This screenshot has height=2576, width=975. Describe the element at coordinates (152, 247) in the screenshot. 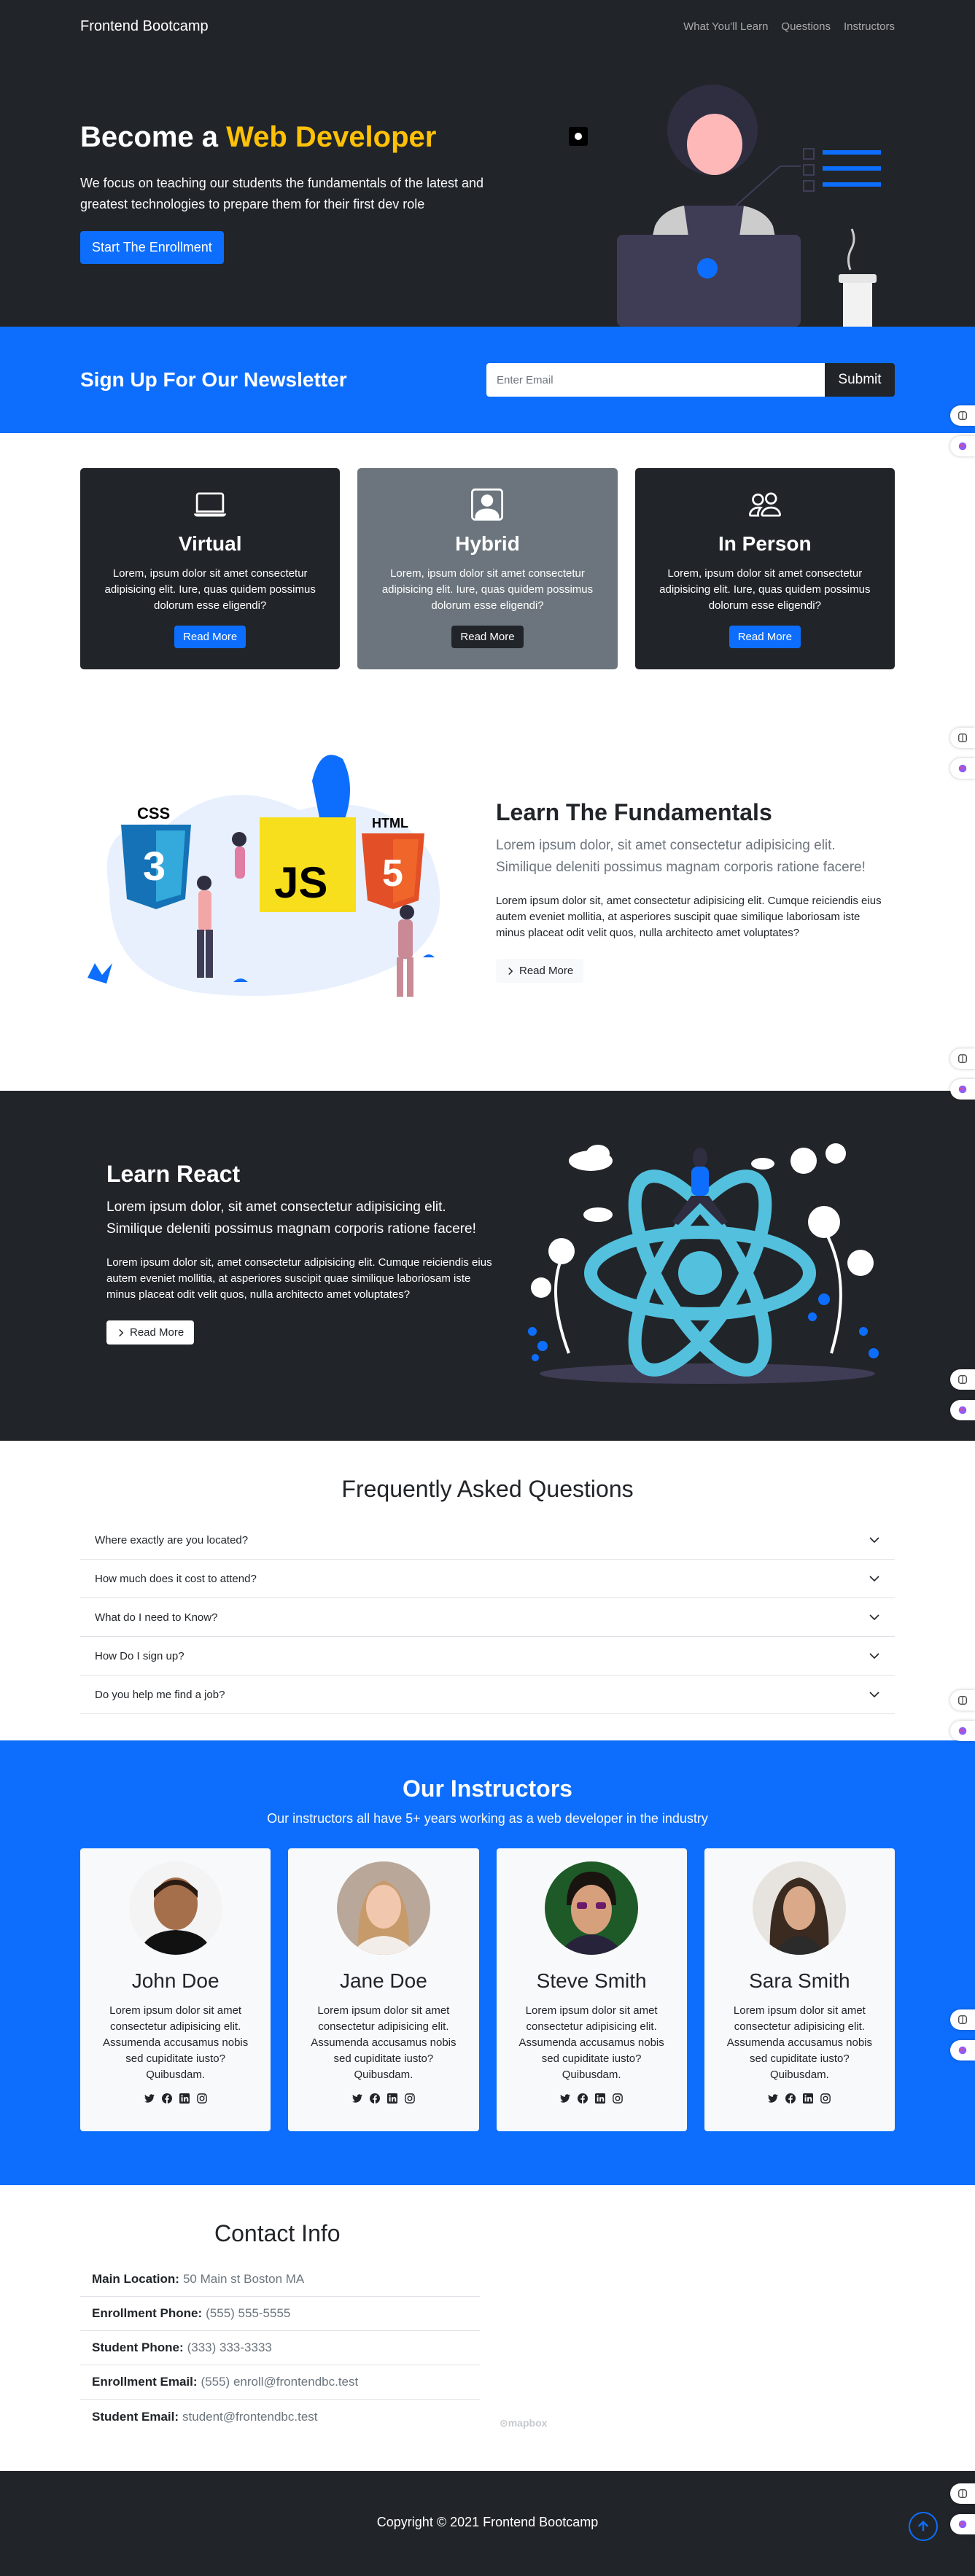

I see `start-enrollment-button: Start The Enrollment` at that location.